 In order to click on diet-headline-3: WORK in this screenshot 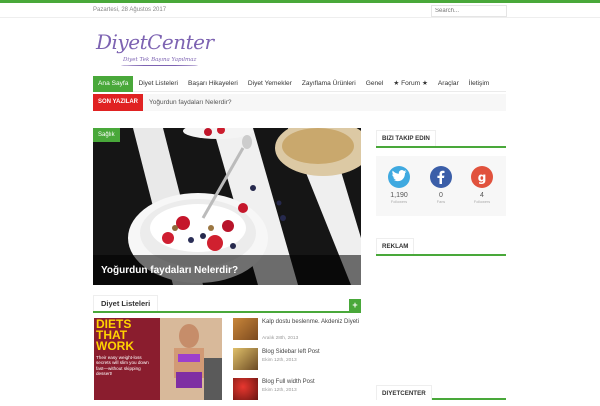, I will do `click(115, 346)`.